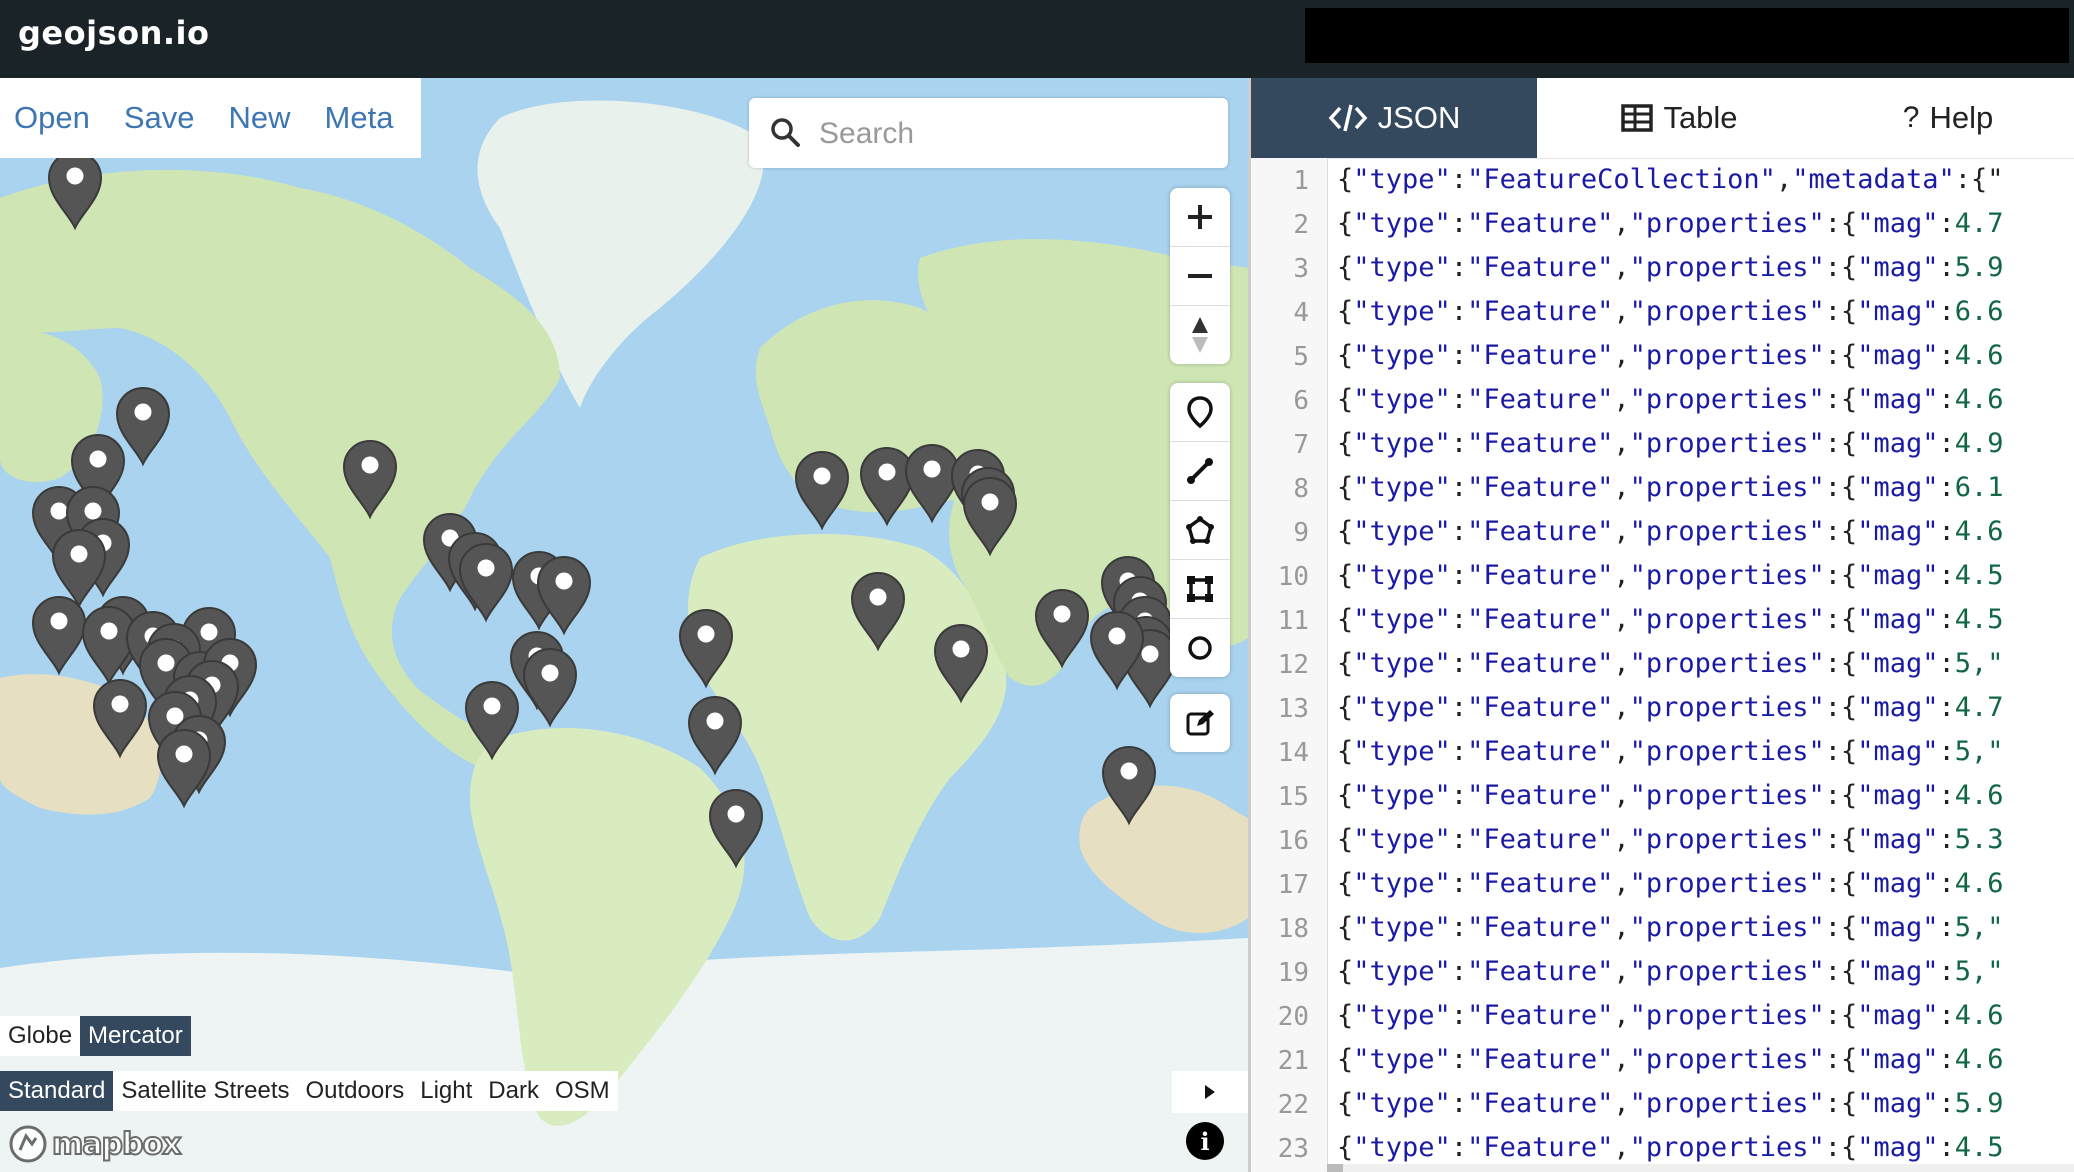 The height and width of the screenshot is (1172, 2074). I want to click on draw-polygon-button, so click(1200, 530).